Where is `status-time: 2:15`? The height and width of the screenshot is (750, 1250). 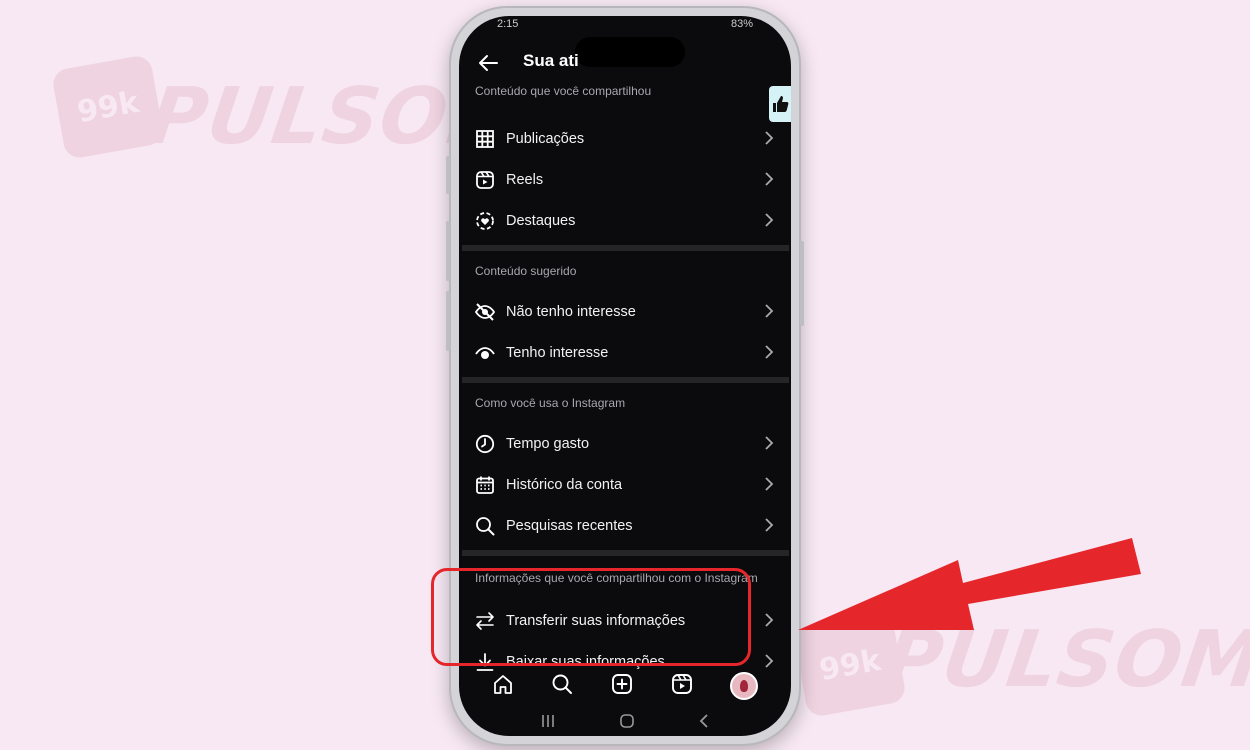 status-time: 2:15 is located at coordinates (508, 24).